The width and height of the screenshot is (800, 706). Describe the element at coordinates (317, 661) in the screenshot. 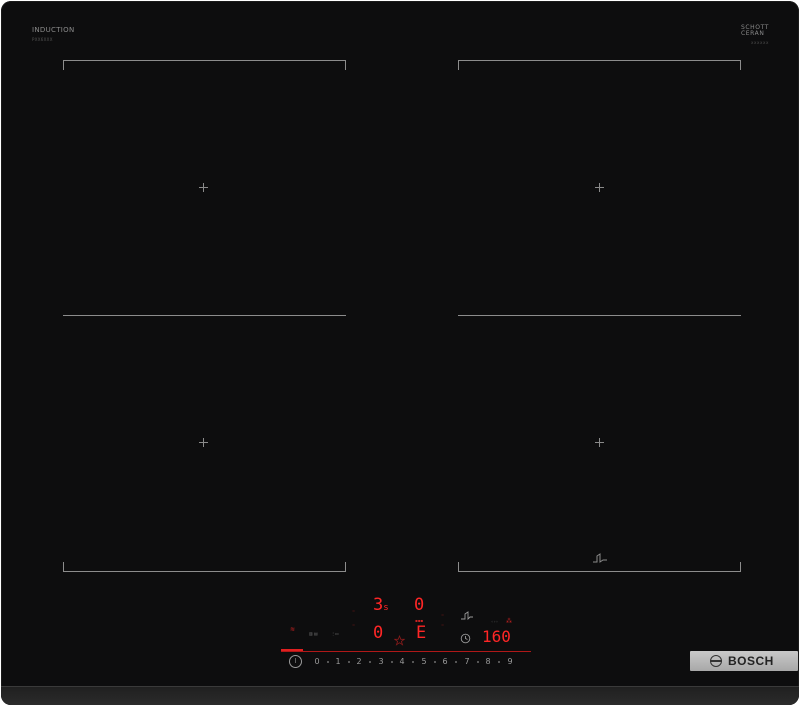

I see `scale-0: 0` at that location.